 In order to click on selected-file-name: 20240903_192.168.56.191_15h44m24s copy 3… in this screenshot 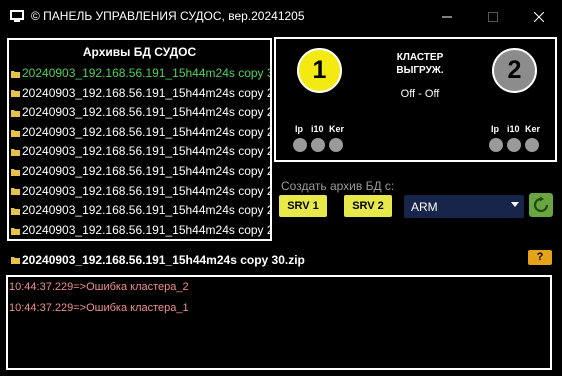, I will do `click(163, 260)`.